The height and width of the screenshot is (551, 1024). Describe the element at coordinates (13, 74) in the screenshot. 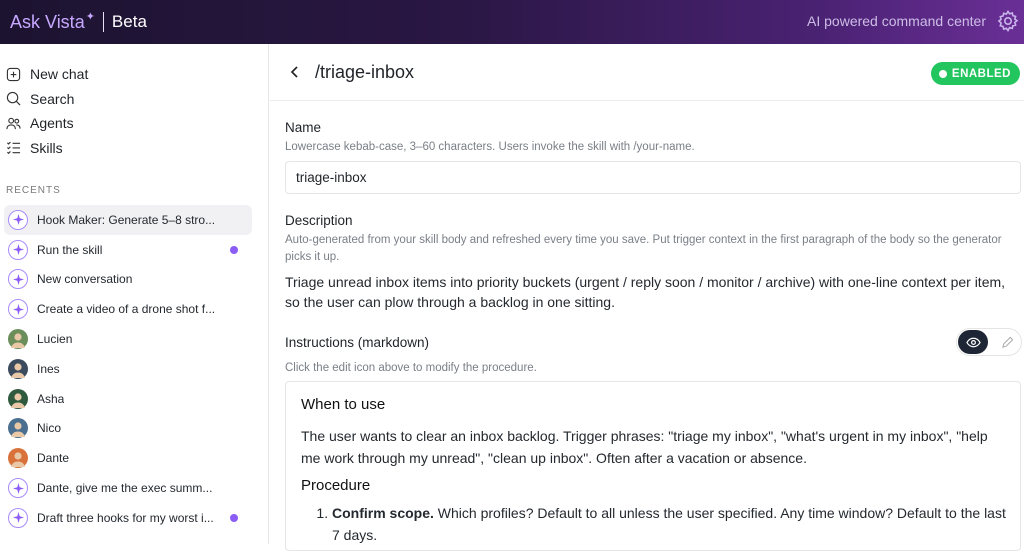

I see `plus-square-icon` at that location.